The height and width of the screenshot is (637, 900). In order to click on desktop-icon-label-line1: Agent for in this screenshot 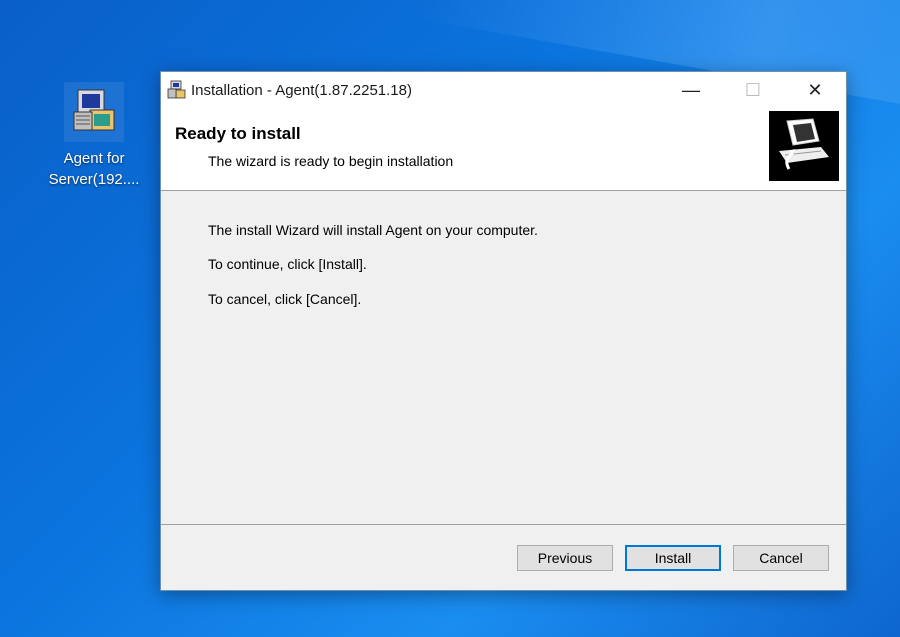, I will do `click(94, 158)`.